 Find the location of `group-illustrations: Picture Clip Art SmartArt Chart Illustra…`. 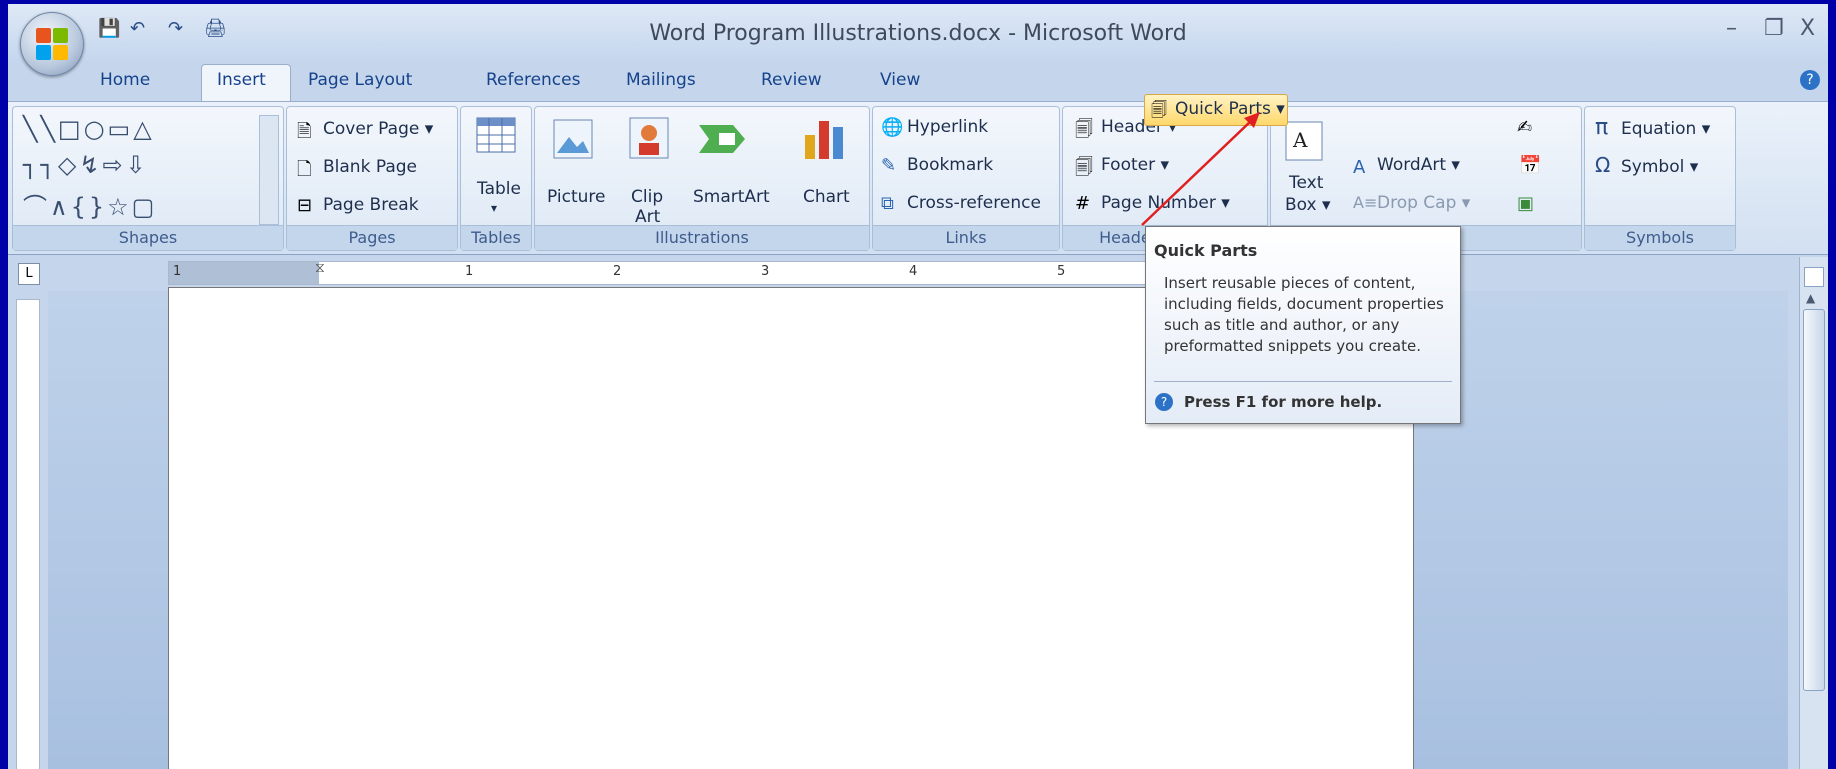

group-illustrations: Picture Clip Art SmartArt Chart Illustra… is located at coordinates (702, 178).